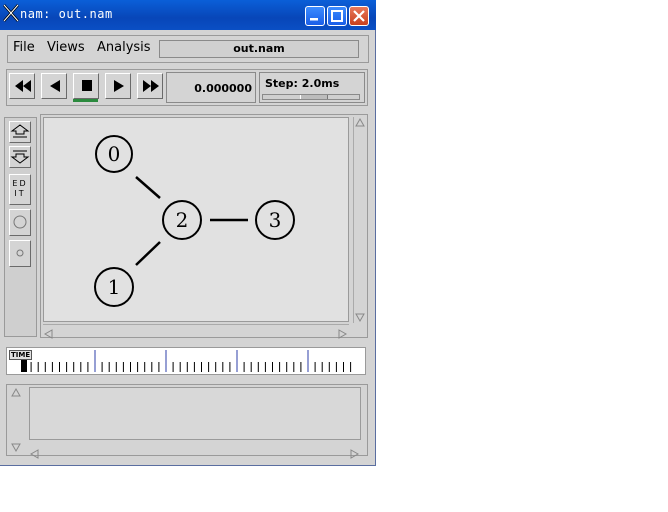 The width and height of the screenshot is (668, 512). I want to click on menu-analysis: Analysis, so click(124, 47).